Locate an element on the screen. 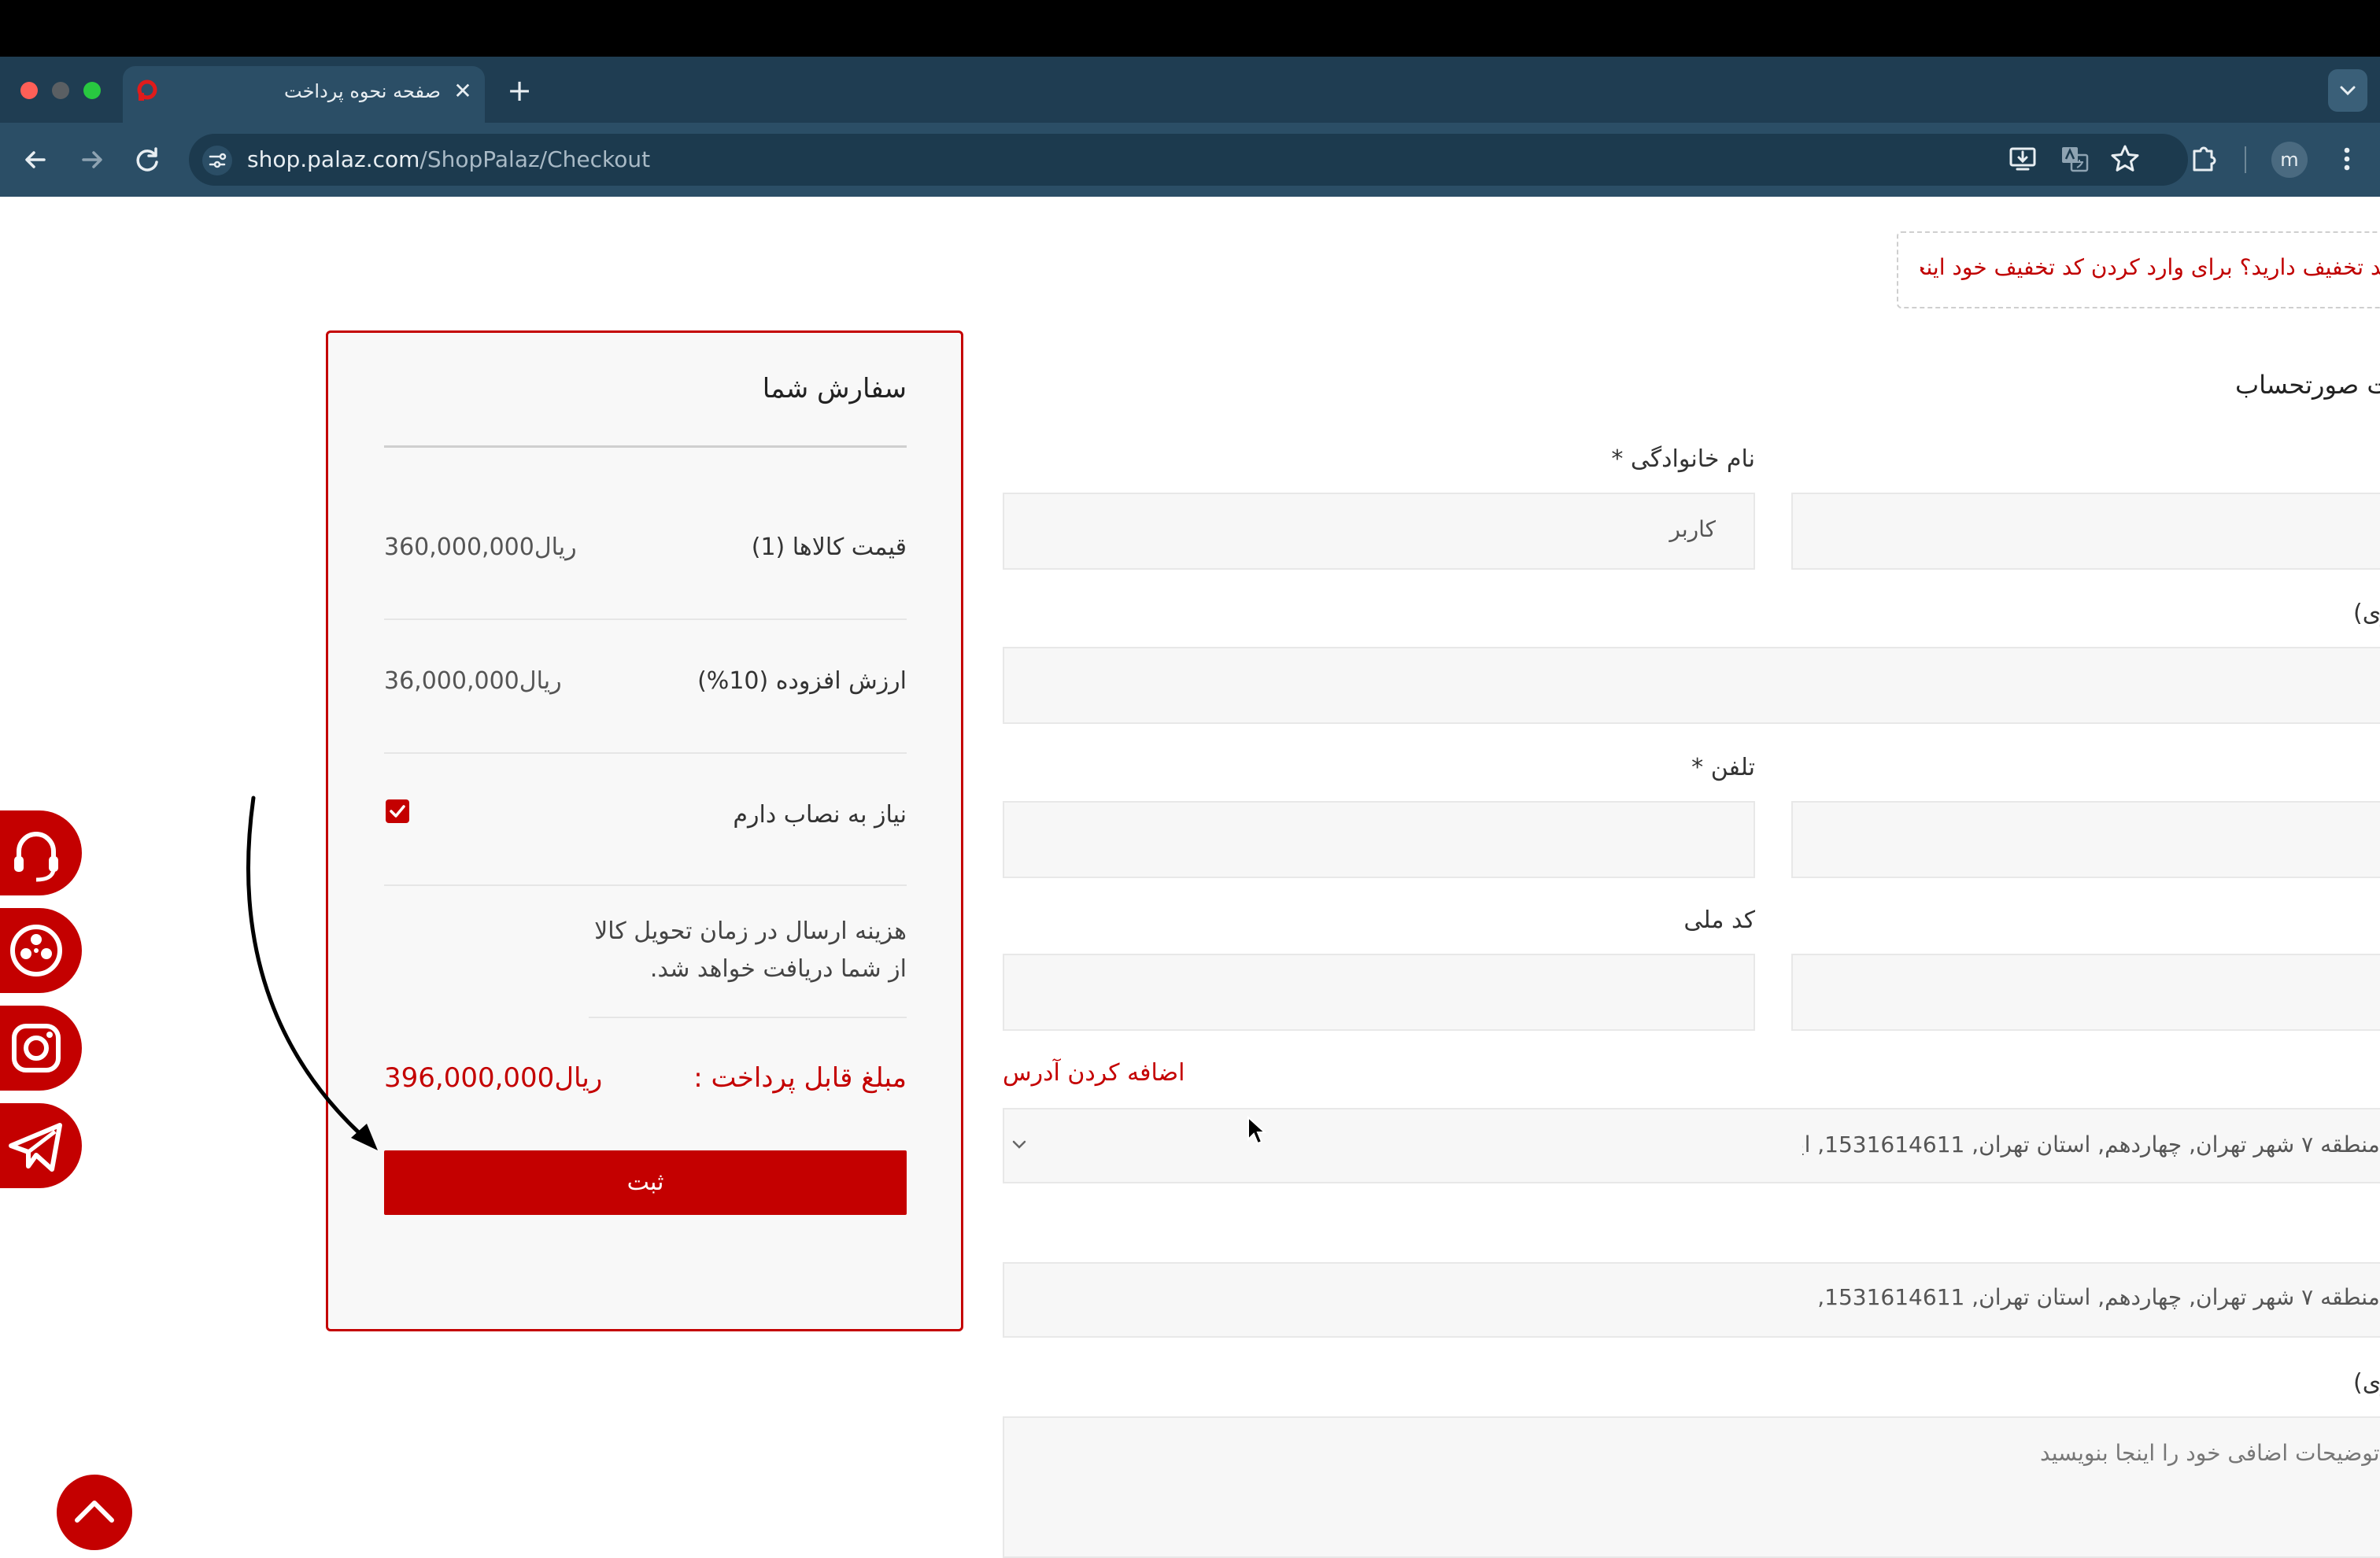 The height and width of the screenshot is (1558, 2380). site-favicon-icon is located at coordinates (147, 90).